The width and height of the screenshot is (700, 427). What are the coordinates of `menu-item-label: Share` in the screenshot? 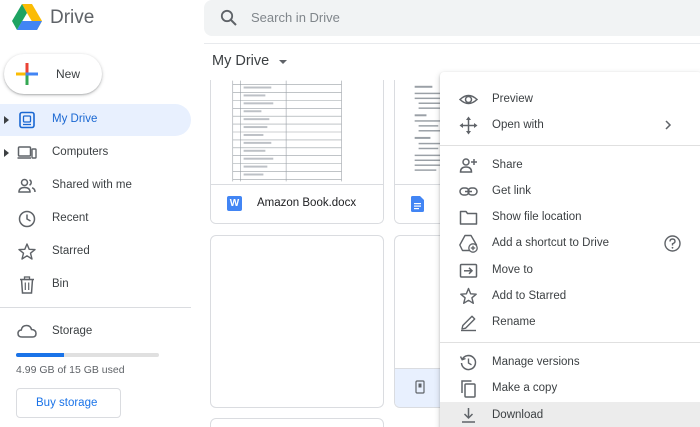 It's located at (507, 165).